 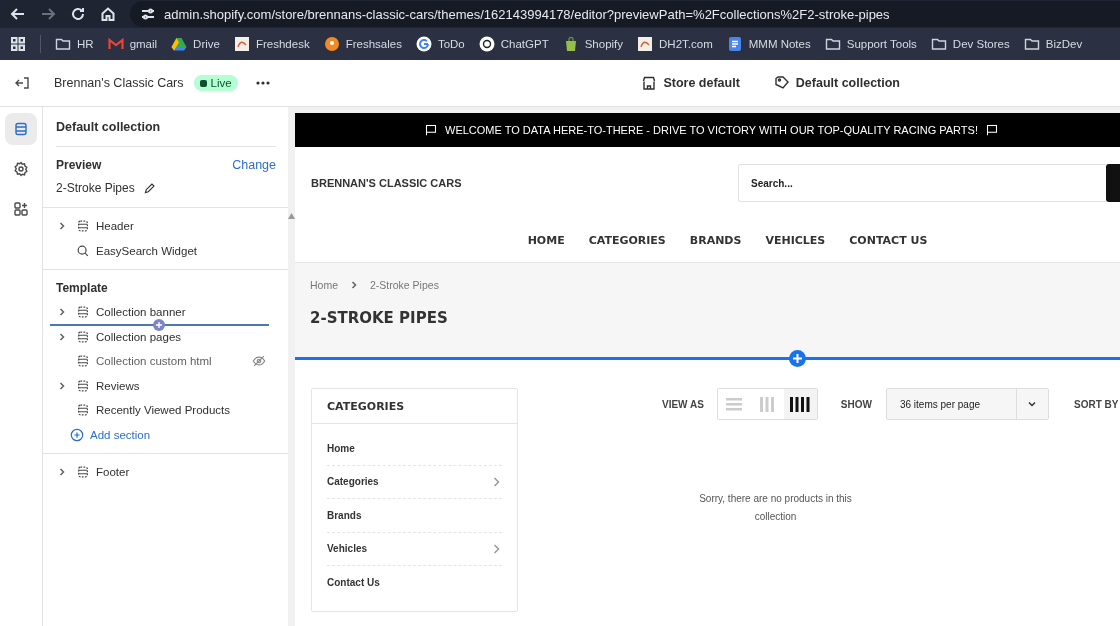 What do you see at coordinates (970, 44) in the screenshot?
I see `bookmark: Dev Stores` at bounding box center [970, 44].